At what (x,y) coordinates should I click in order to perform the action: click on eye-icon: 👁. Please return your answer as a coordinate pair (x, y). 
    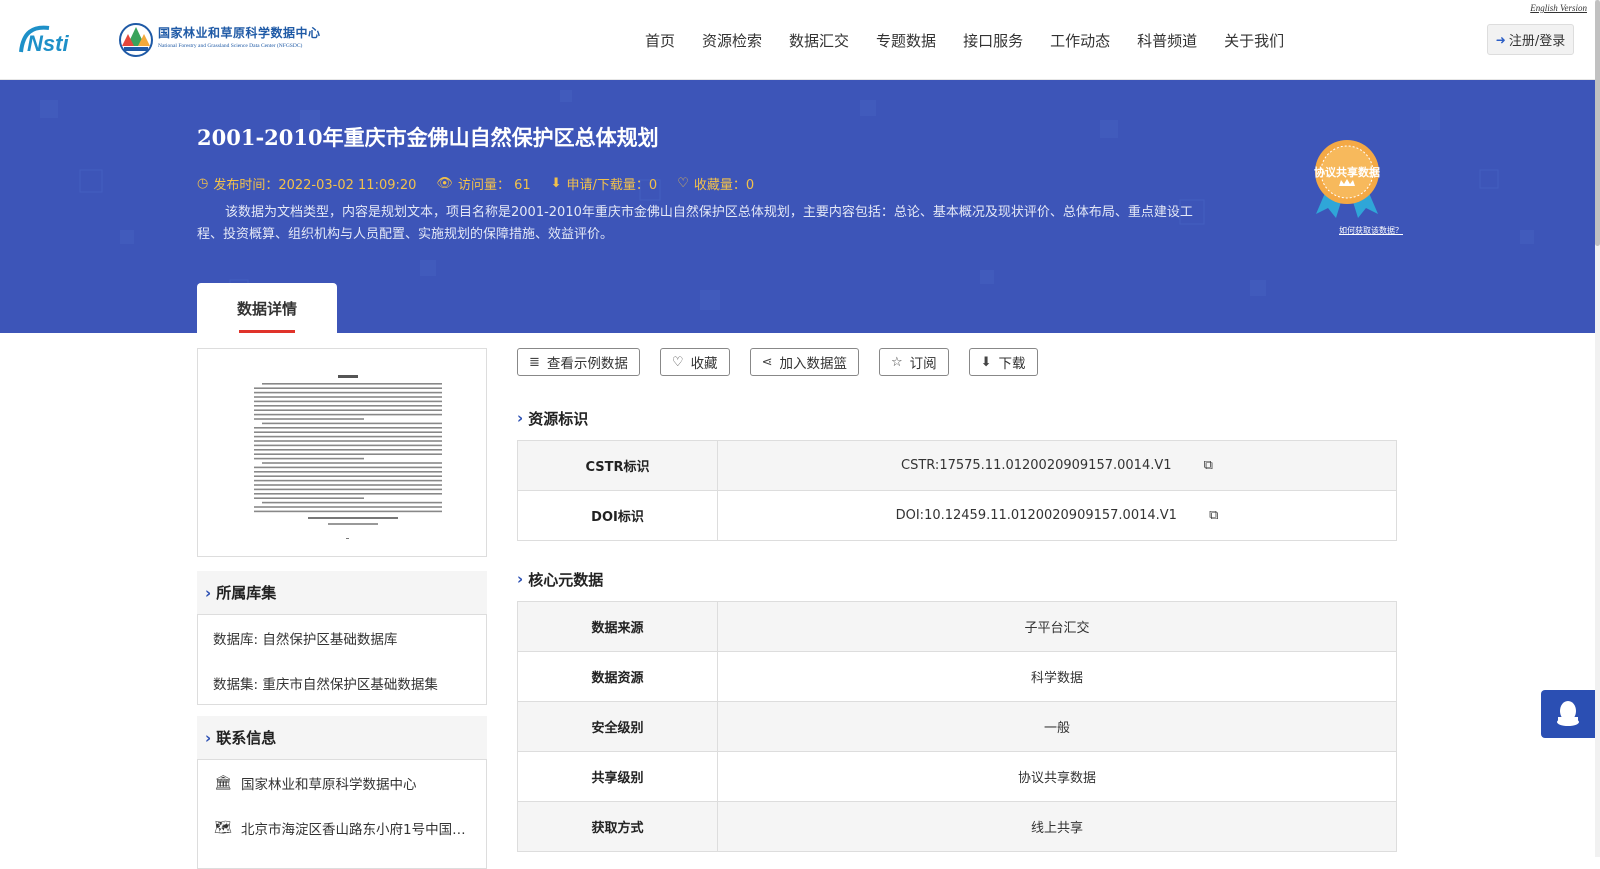
    Looking at the image, I should click on (444, 183).